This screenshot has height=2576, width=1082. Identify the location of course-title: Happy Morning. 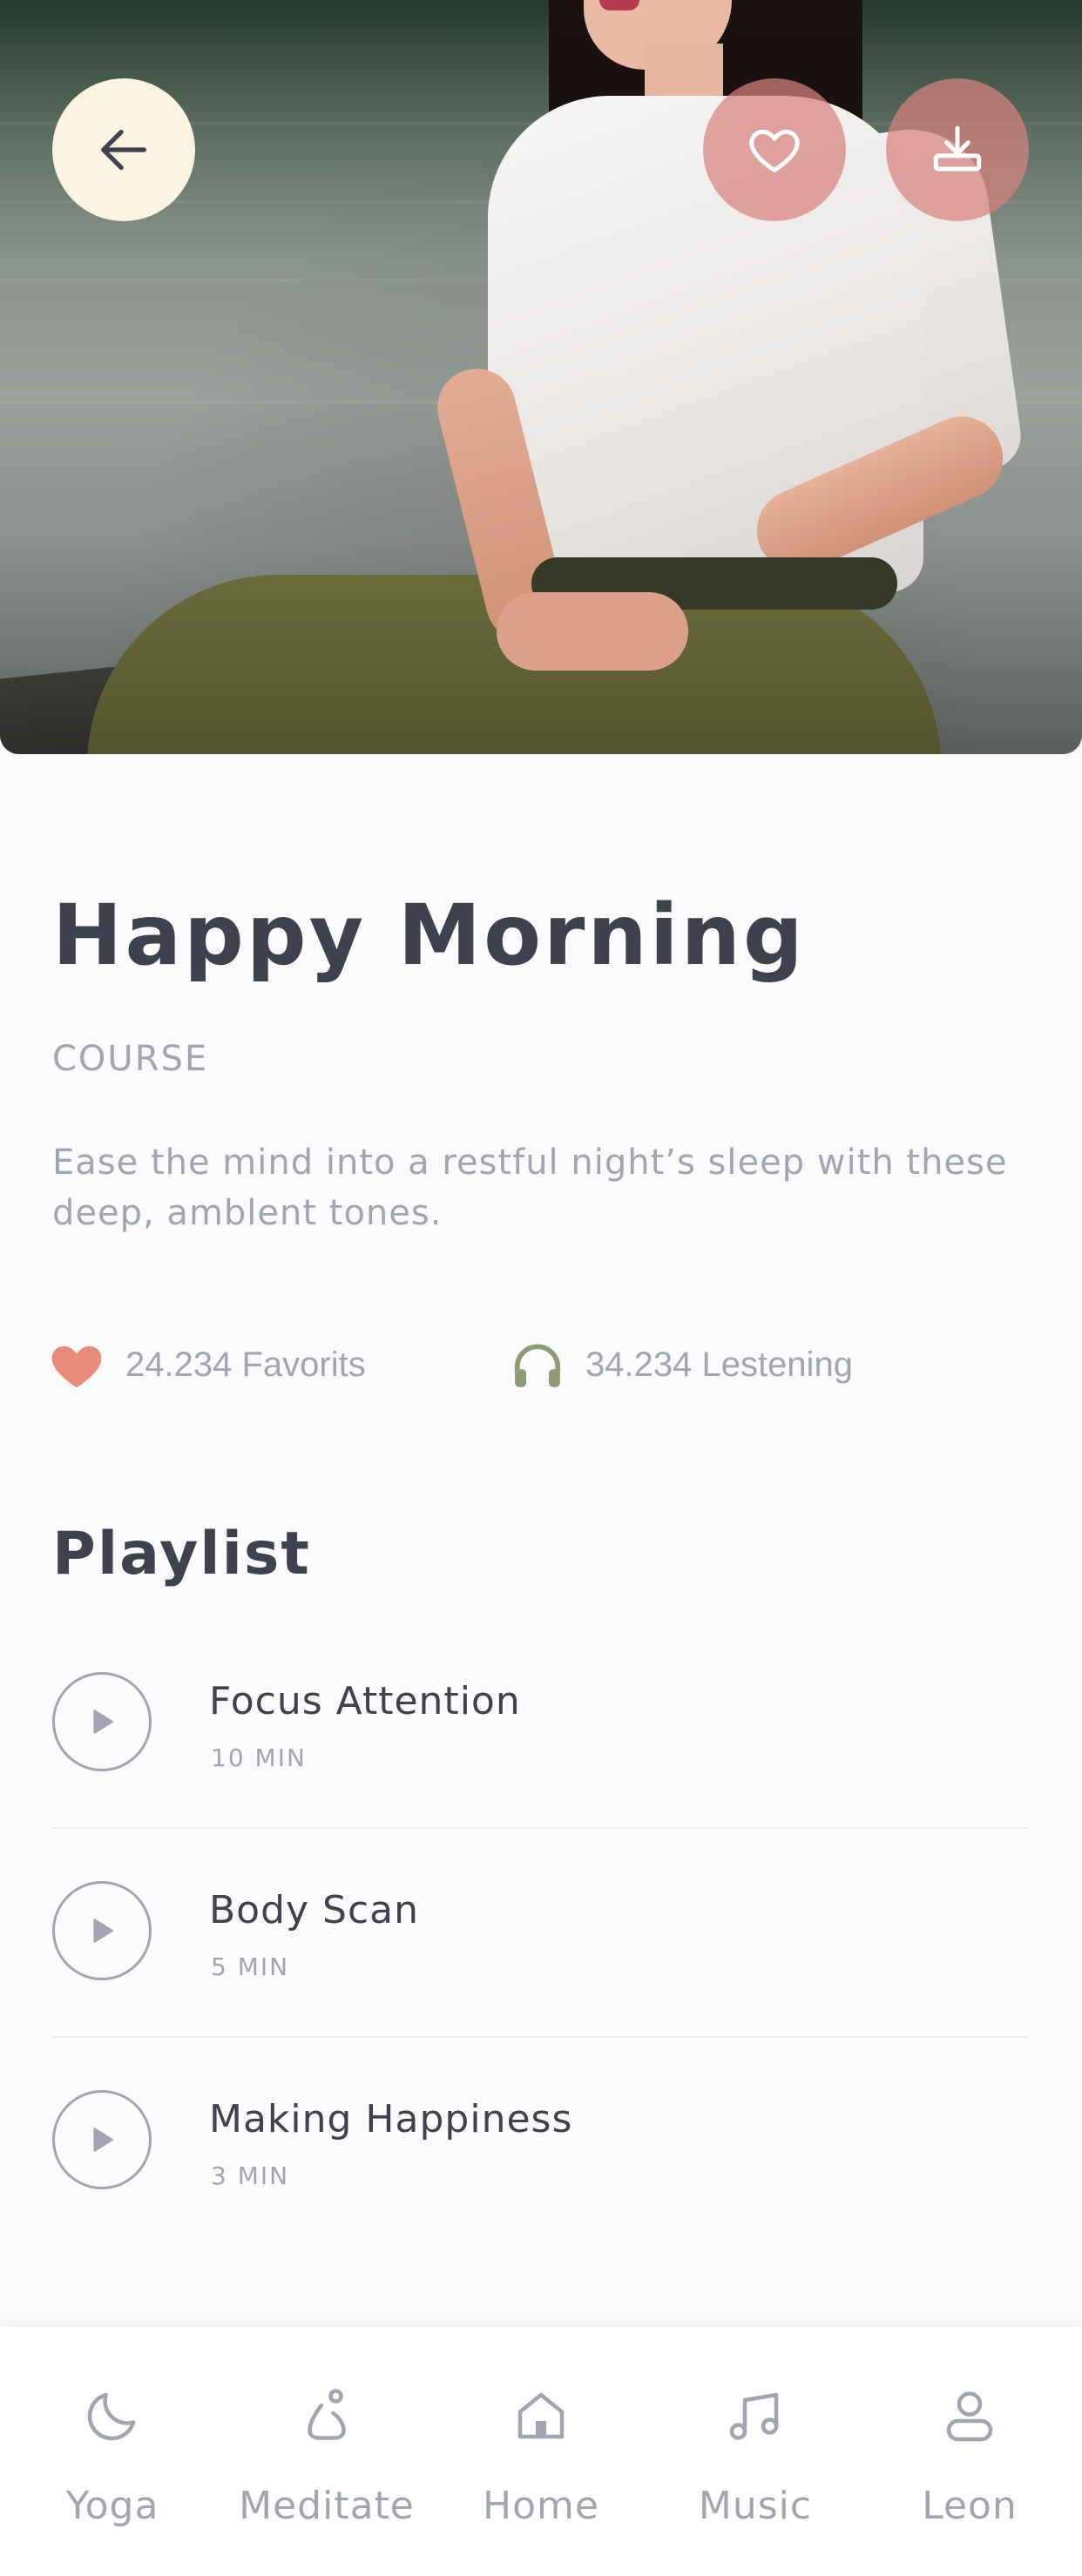
(429, 936).